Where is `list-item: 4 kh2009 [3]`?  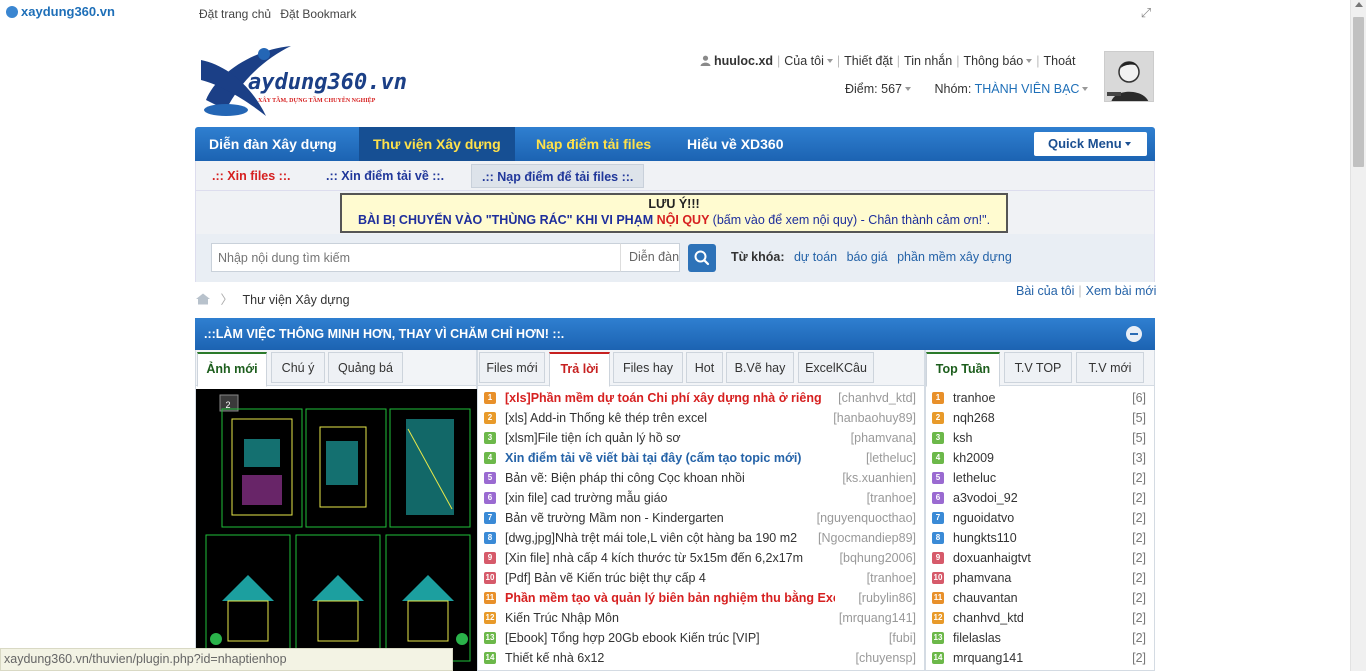 list-item: 4 kh2009 [3] is located at coordinates (1040, 458).